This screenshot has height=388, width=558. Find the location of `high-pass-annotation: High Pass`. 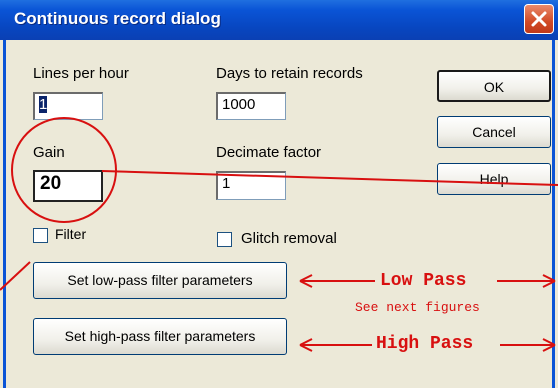

high-pass-annotation: High Pass is located at coordinates (425, 344).